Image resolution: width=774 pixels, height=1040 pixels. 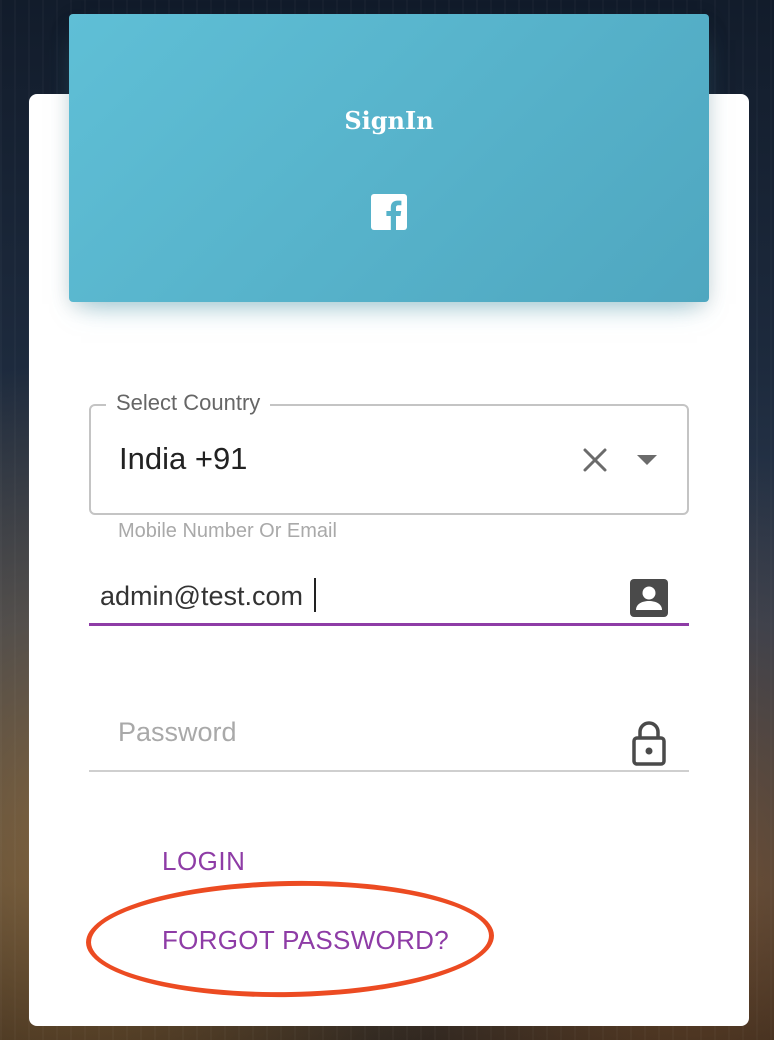 I want to click on header-title: SignIn, so click(x=389, y=120).